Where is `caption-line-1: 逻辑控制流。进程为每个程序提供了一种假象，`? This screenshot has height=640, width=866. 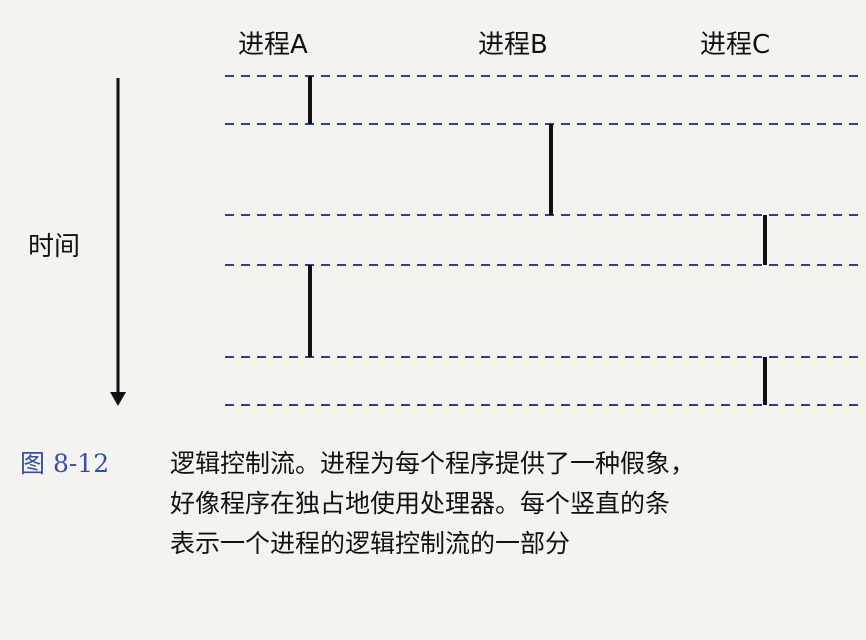 caption-line-1: 逻辑控制流。进程为每个程序提供了一种假象， is located at coordinates (433, 463).